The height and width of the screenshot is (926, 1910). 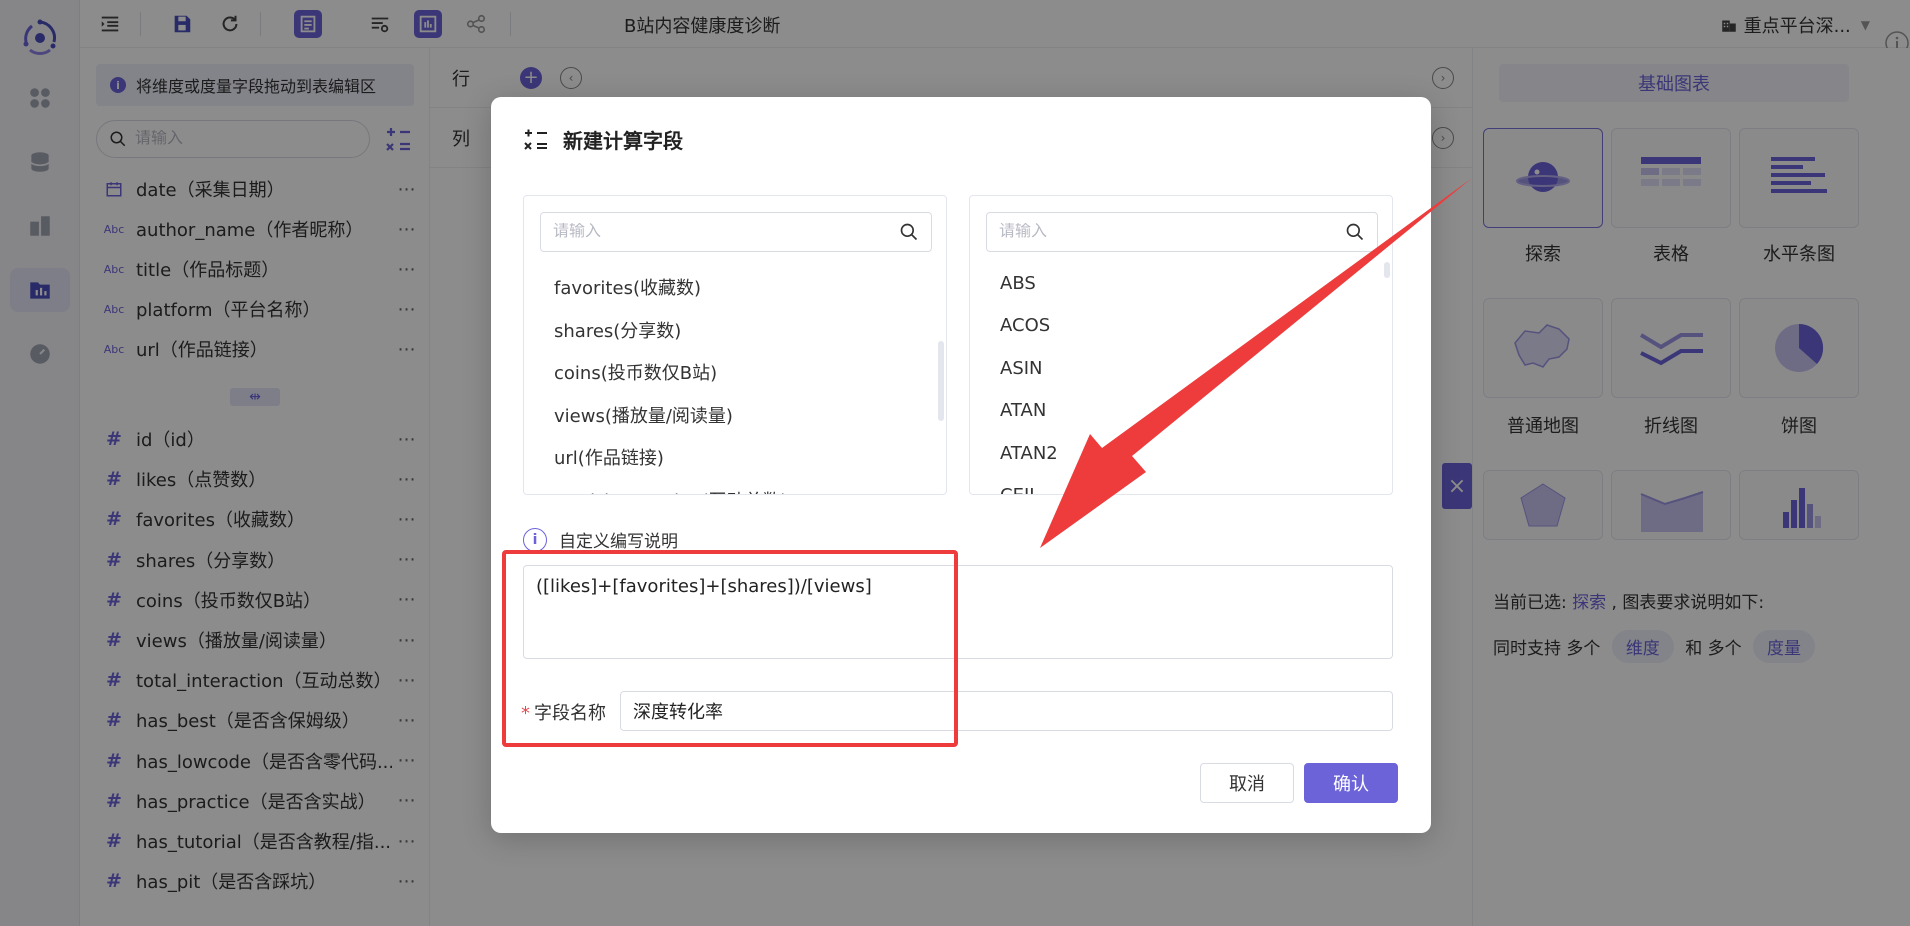 I want to click on field-picker-search, so click(x=736, y=232).